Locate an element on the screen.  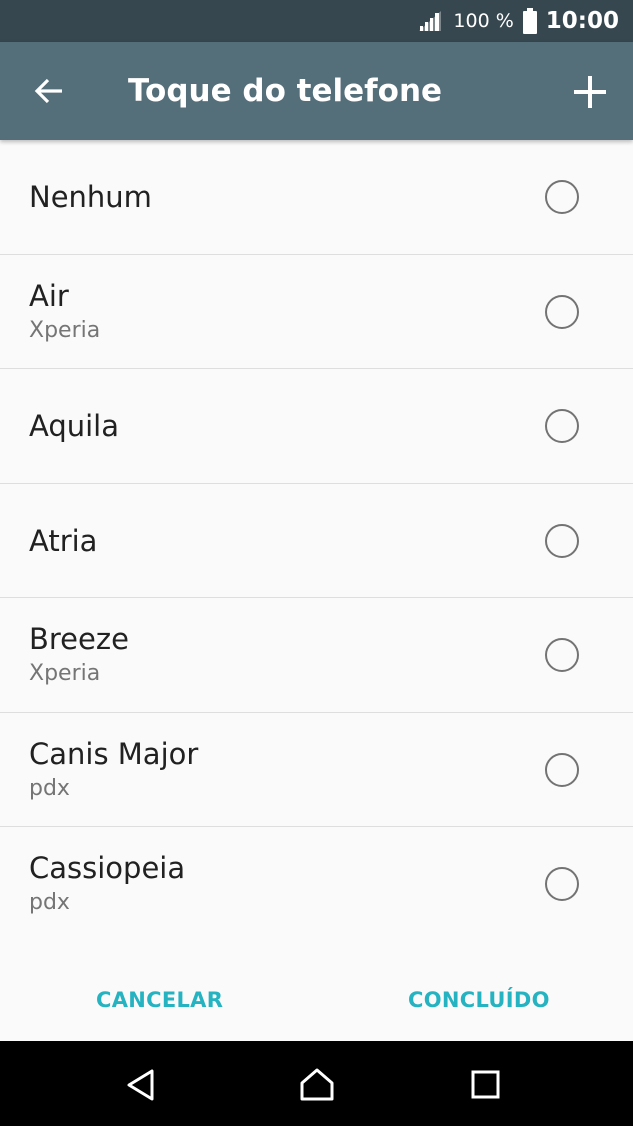
clock: 10:00 is located at coordinates (582, 21).